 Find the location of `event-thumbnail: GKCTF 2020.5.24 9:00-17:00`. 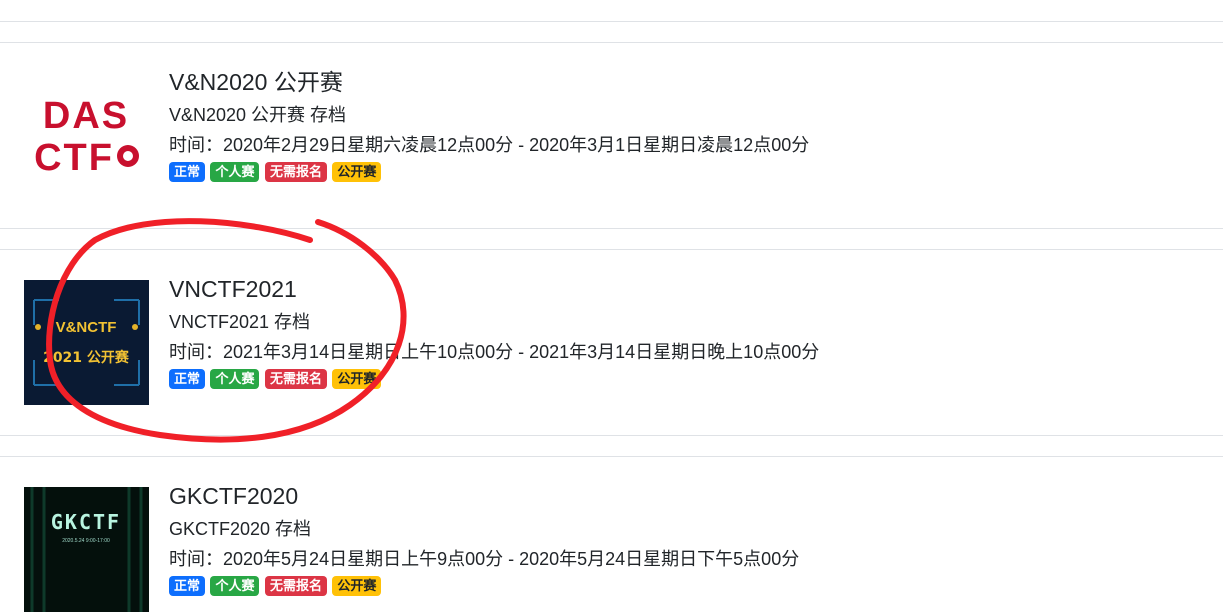

event-thumbnail: GKCTF 2020.5.24 9:00-17:00 is located at coordinates (86, 549).